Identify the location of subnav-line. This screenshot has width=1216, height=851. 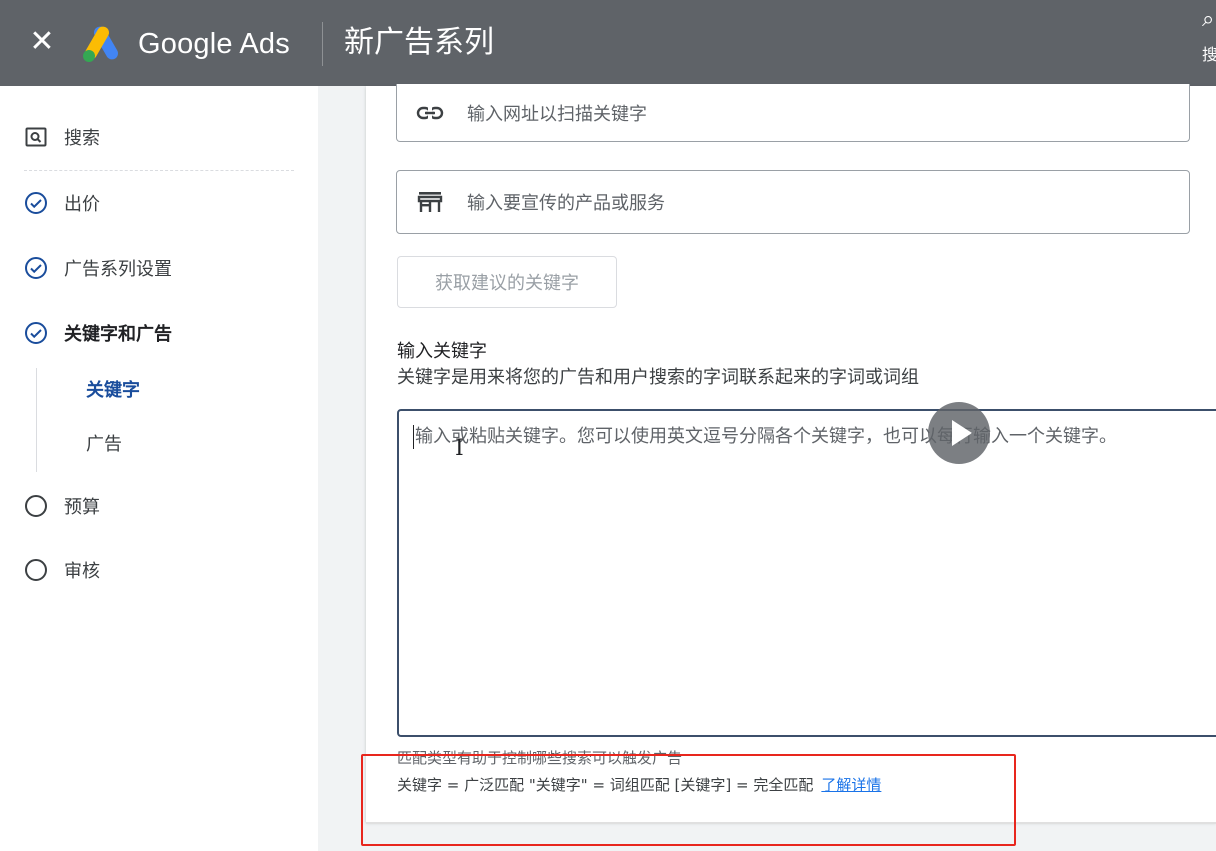
(36, 420).